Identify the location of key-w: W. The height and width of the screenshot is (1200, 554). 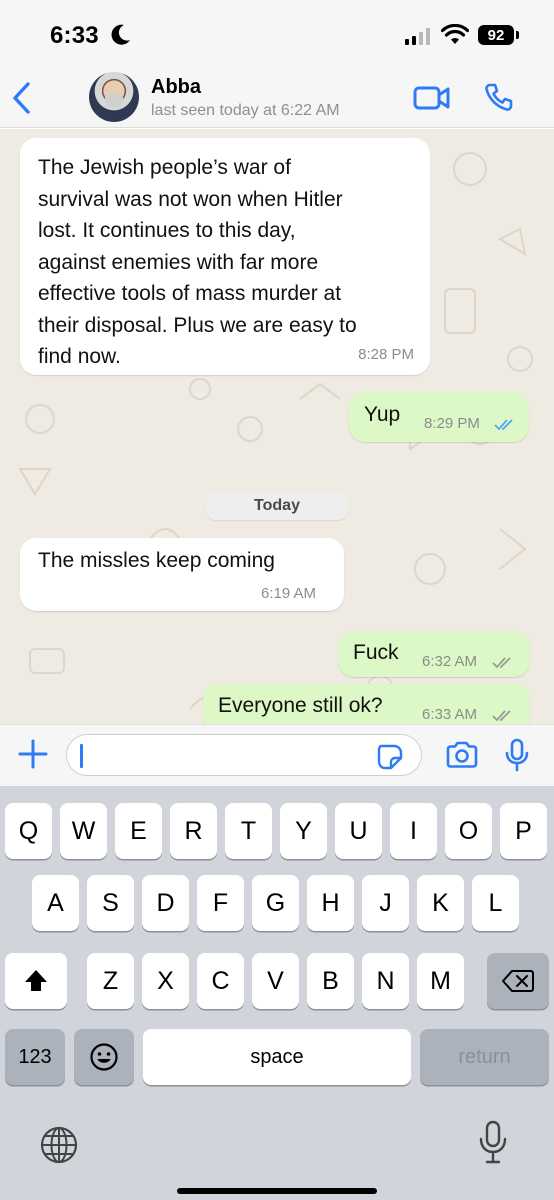
(83, 831).